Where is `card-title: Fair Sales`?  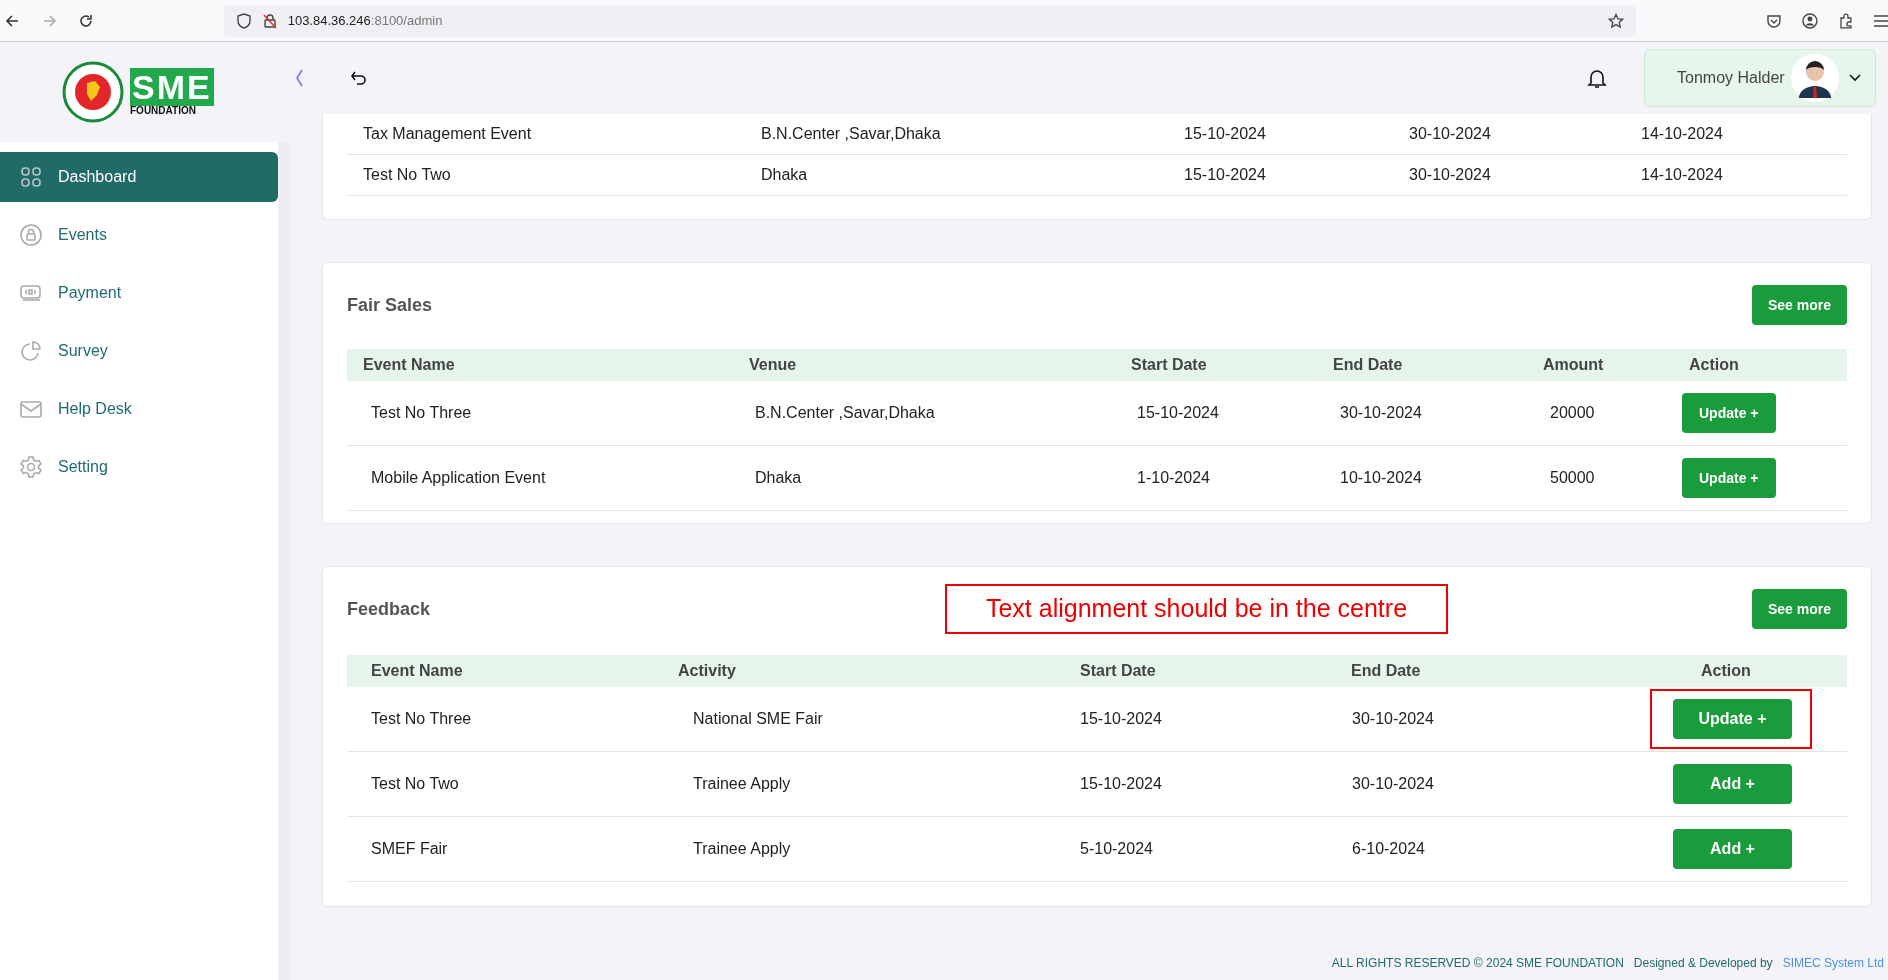 card-title: Fair Sales is located at coordinates (390, 305).